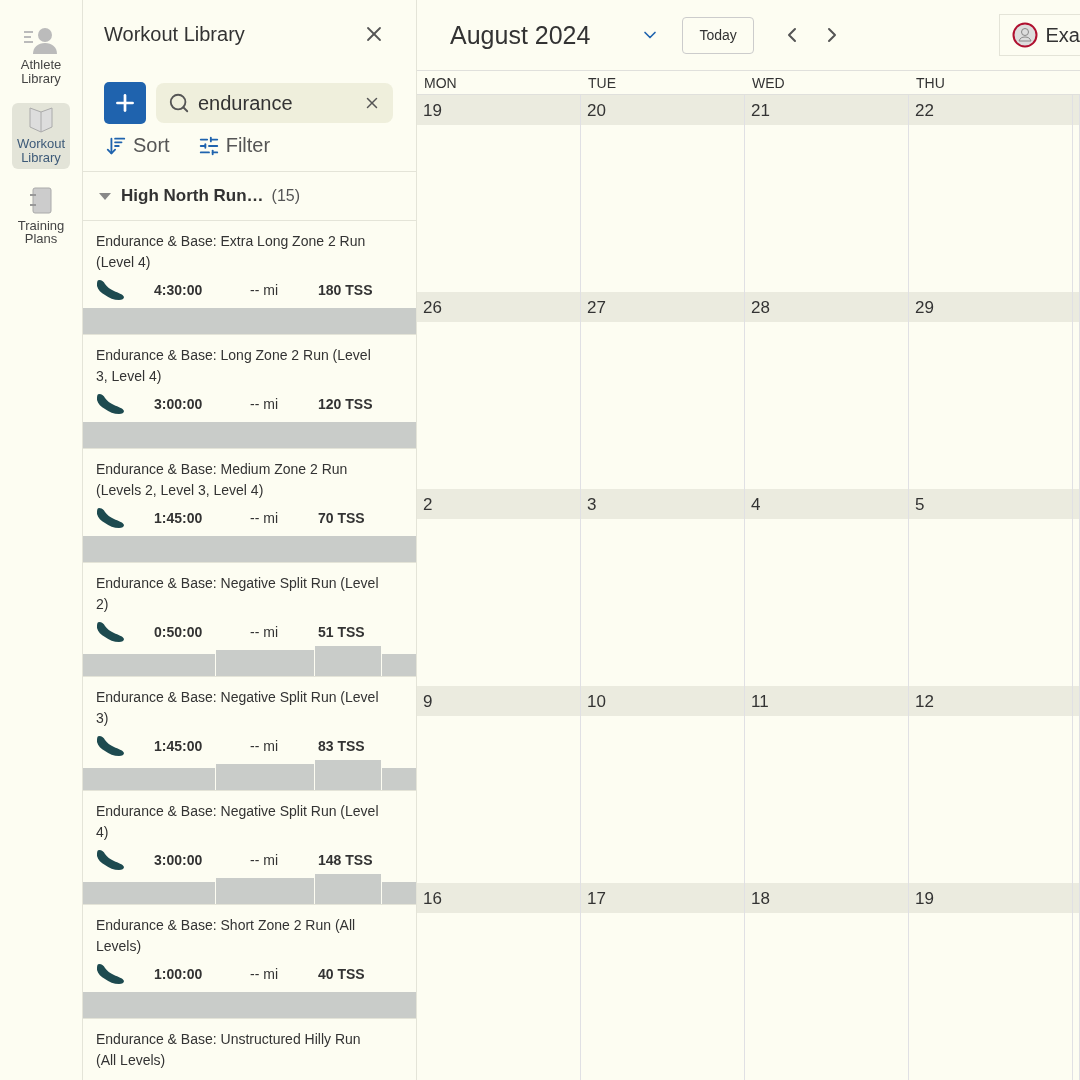 This screenshot has height=1080, width=1080. I want to click on workout-title: Endurance & Base: Medium Zone 2 Run (Levels 2, Level 3, Level 4), so click(222, 480).